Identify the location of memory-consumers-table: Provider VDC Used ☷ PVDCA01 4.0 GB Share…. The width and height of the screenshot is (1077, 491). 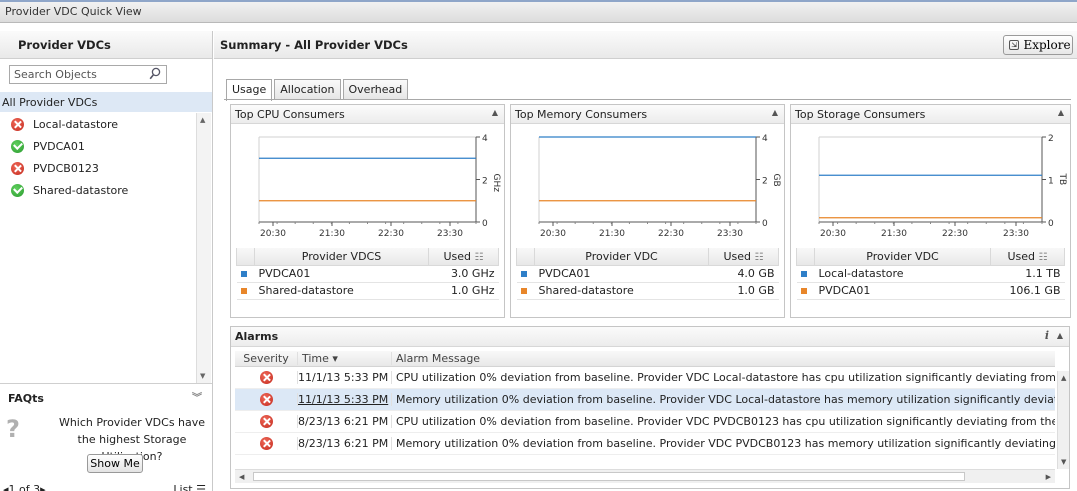
(647, 274).